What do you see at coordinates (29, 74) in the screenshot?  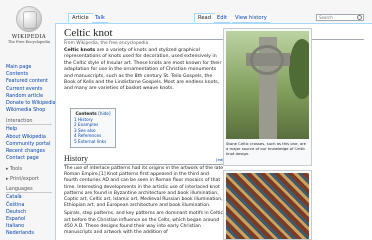 I see `sidebar-item-contents: Contents` at bounding box center [29, 74].